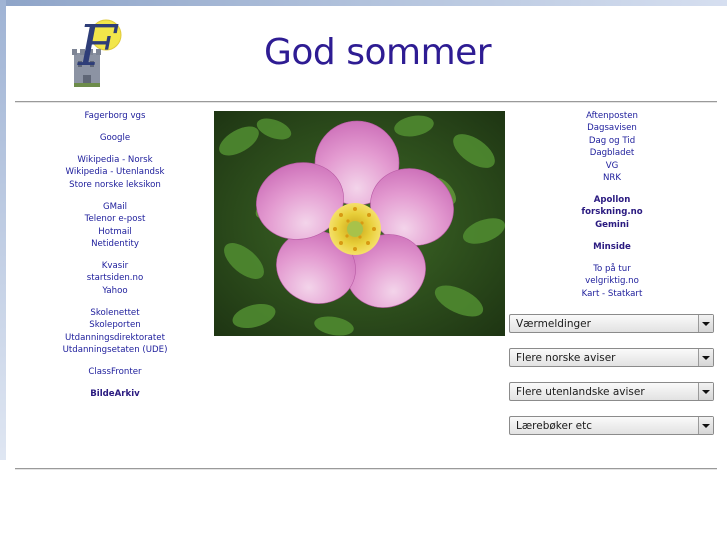 This screenshot has height=545, width=727. Describe the element at coordinates (115, 325) in the screenshot. I see `nav-link: Skoleporten` at that location.